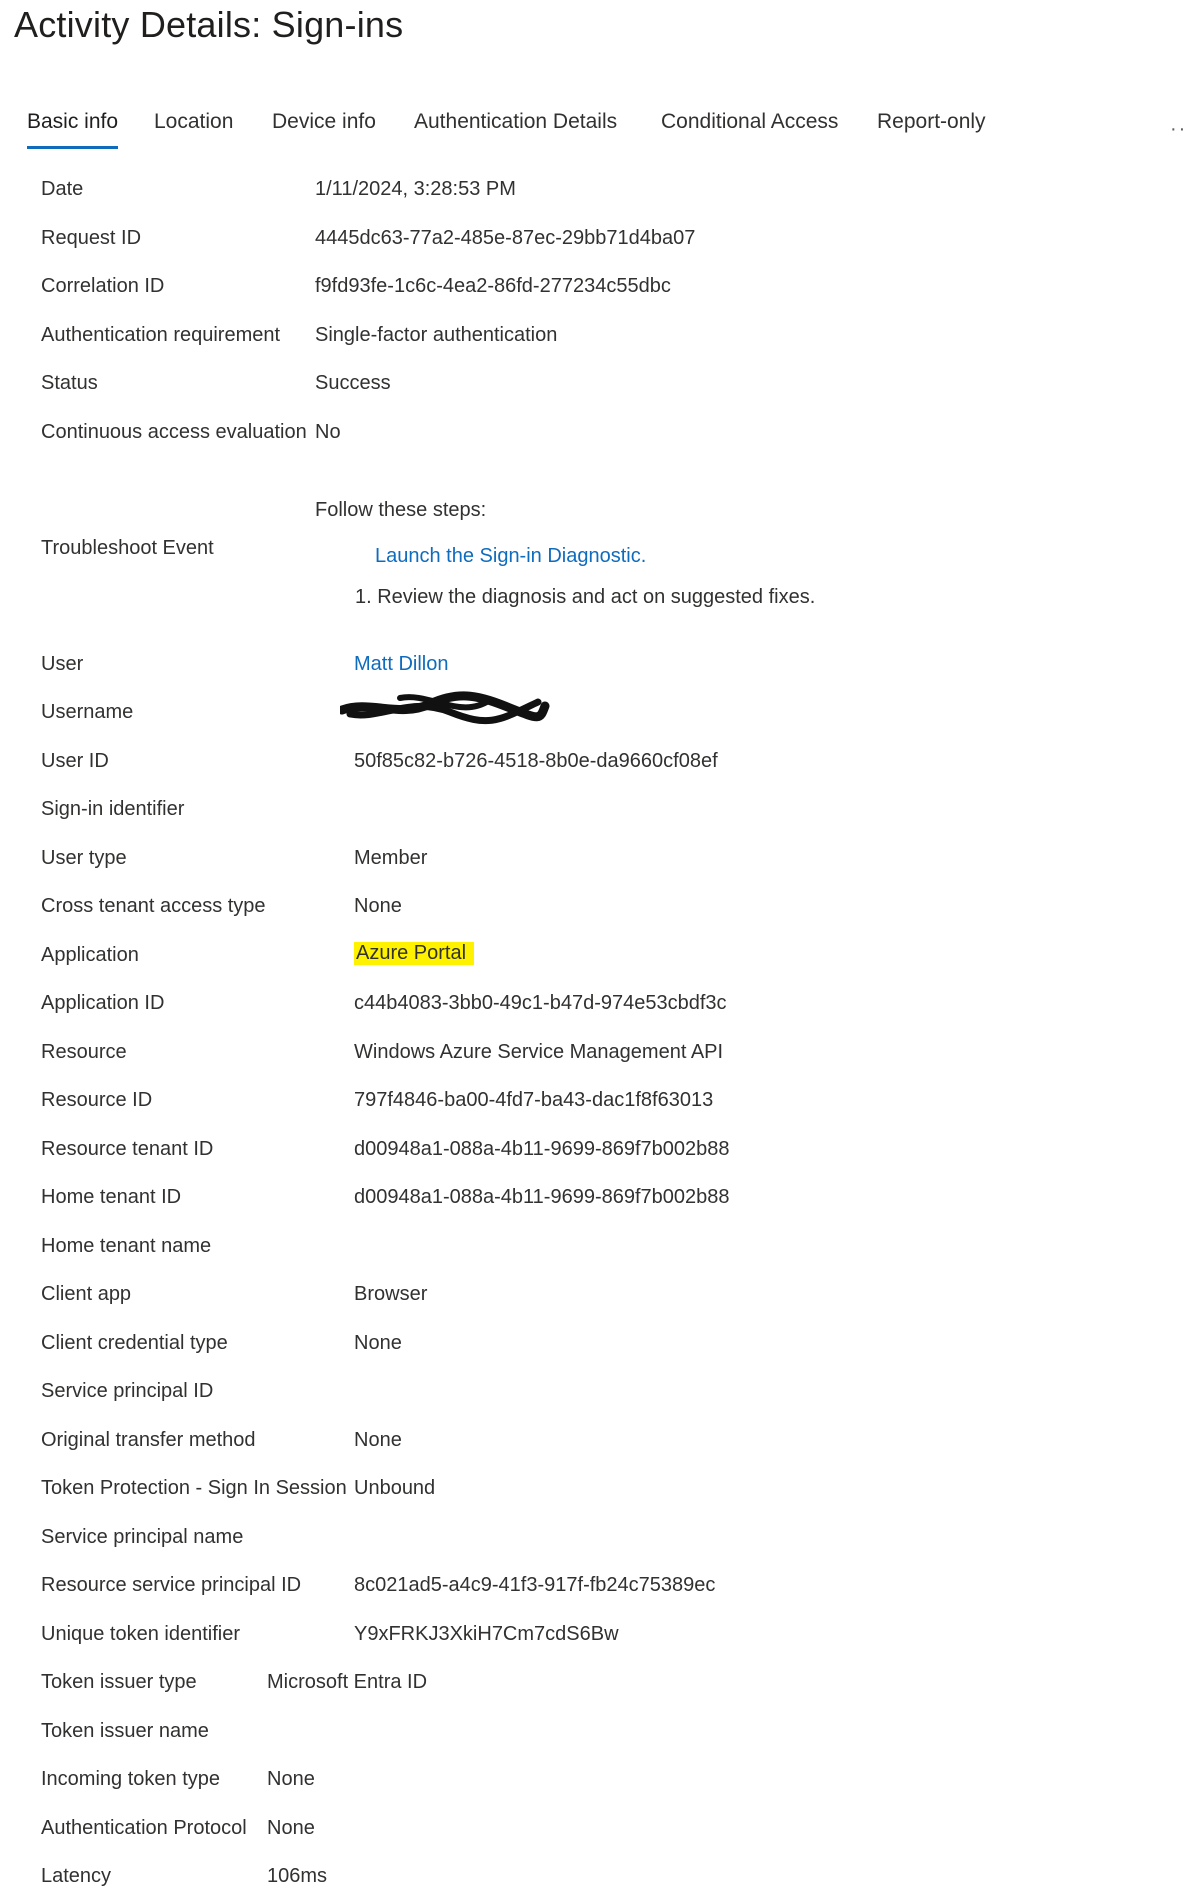 The image size is (1183, 1894). I want to click on original-transfer-method-label: Original transfer method, so click(148, 1440).